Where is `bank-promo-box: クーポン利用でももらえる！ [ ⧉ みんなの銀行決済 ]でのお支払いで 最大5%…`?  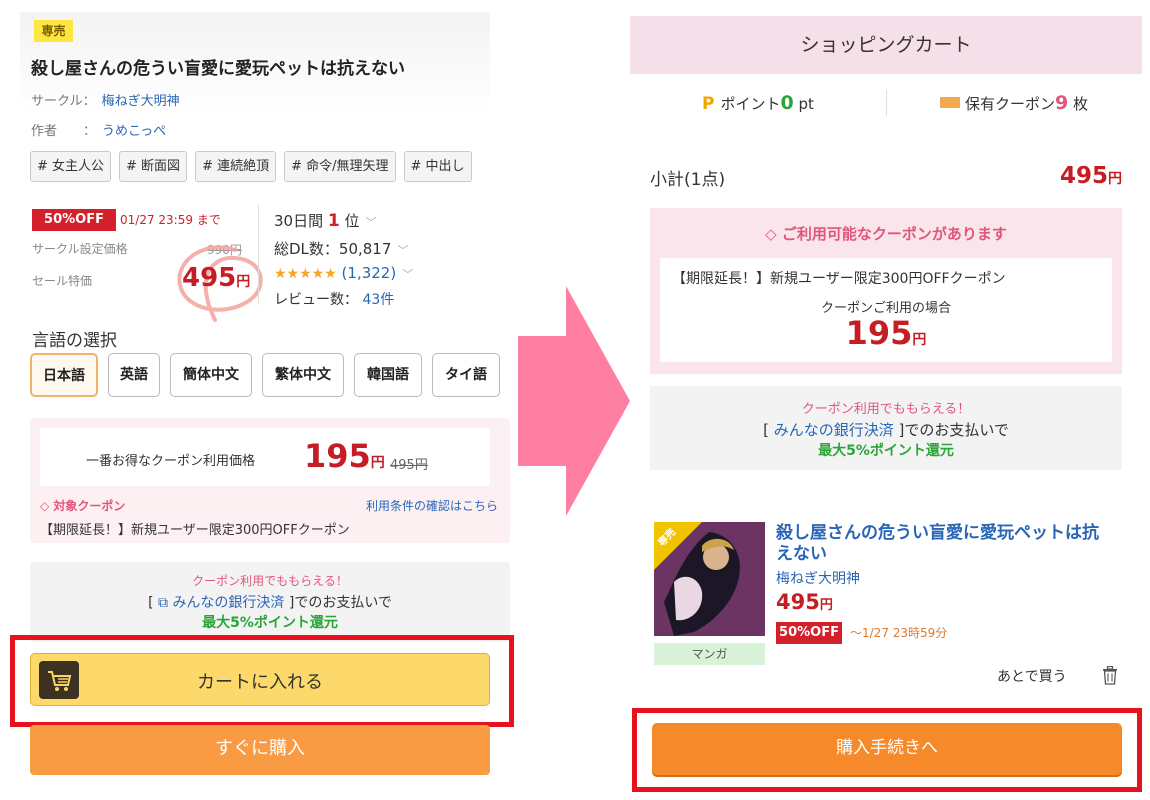 bank-promo-box: クーポン利用でももらえる！ [ ⧉ みんなの銀行決済 ]でのお支払いで 最大5%… is located at coordinates (270, 602).